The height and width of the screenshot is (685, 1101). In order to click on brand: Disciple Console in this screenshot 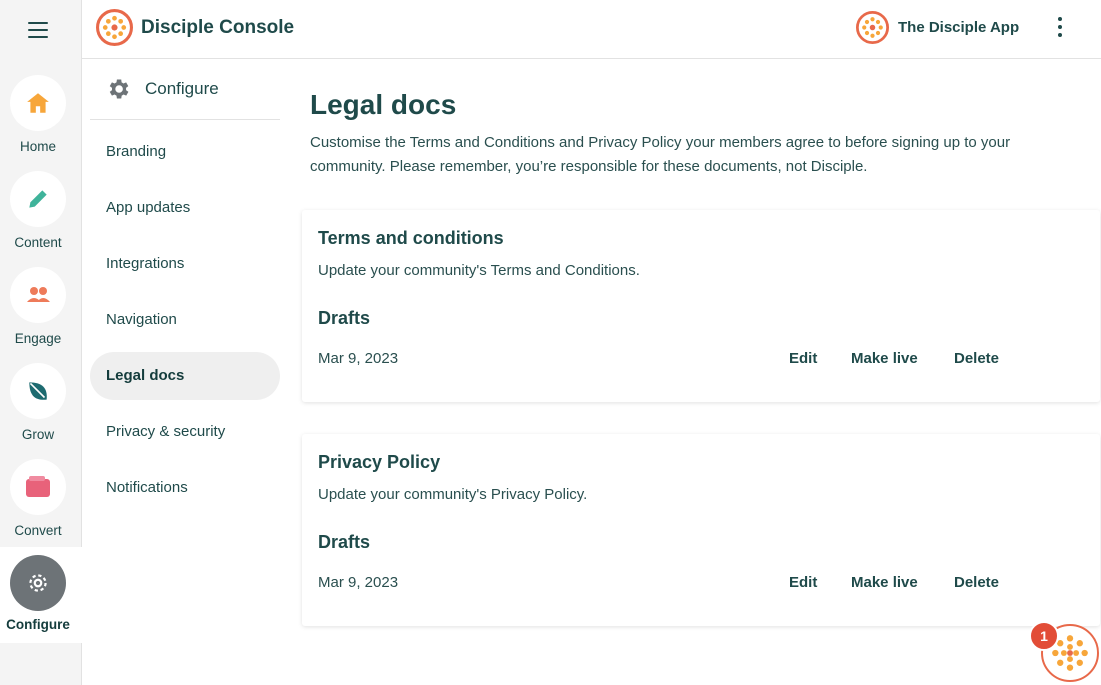, I will do `click(195, 27)`.